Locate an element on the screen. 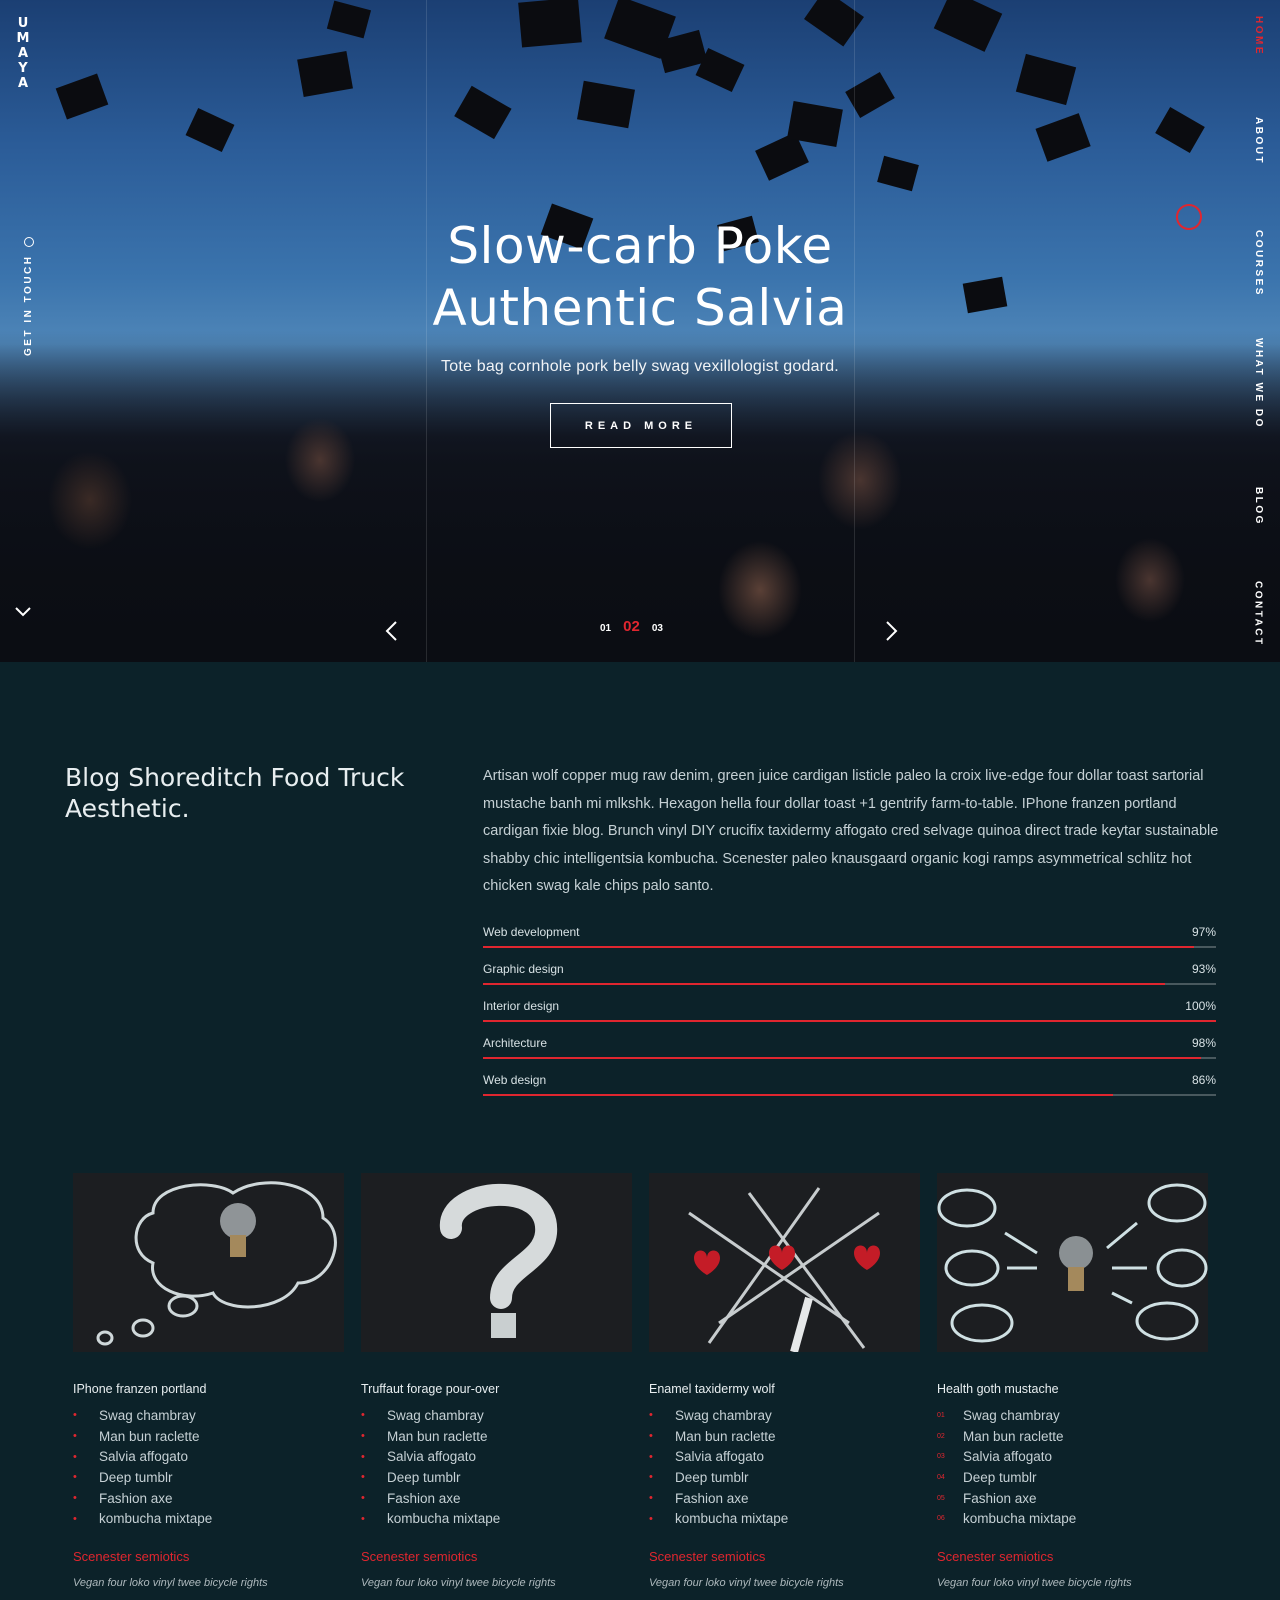 This screenshot has width=1280, height=1600. slide-pager: 01 02 03 is located at coordinates (631, 626).